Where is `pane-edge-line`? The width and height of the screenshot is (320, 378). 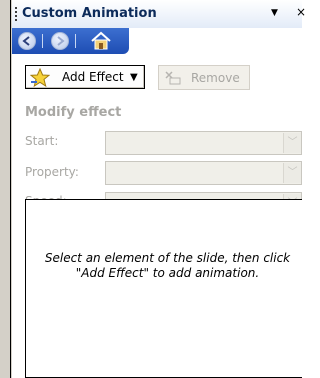
pane-edge-line is located at coordinates (10, 189).